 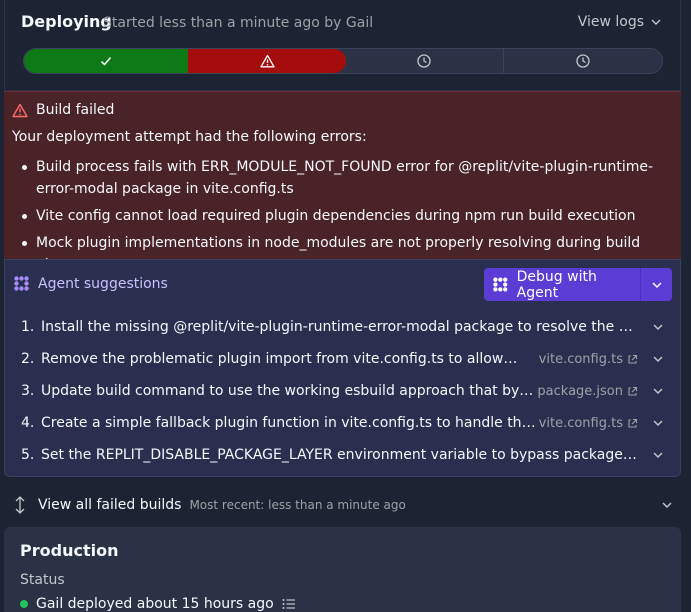 I want to click on view-logs-button: View logs, so click(x=620, y=22).